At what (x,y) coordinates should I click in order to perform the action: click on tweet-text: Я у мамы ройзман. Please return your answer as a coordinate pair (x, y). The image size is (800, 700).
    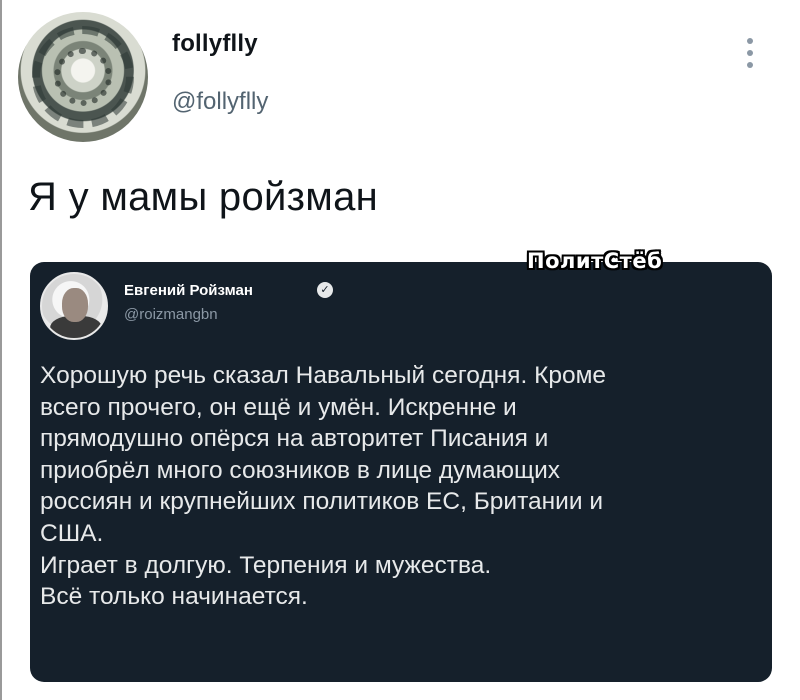
    Looking at the image, I should click on (203, 197).